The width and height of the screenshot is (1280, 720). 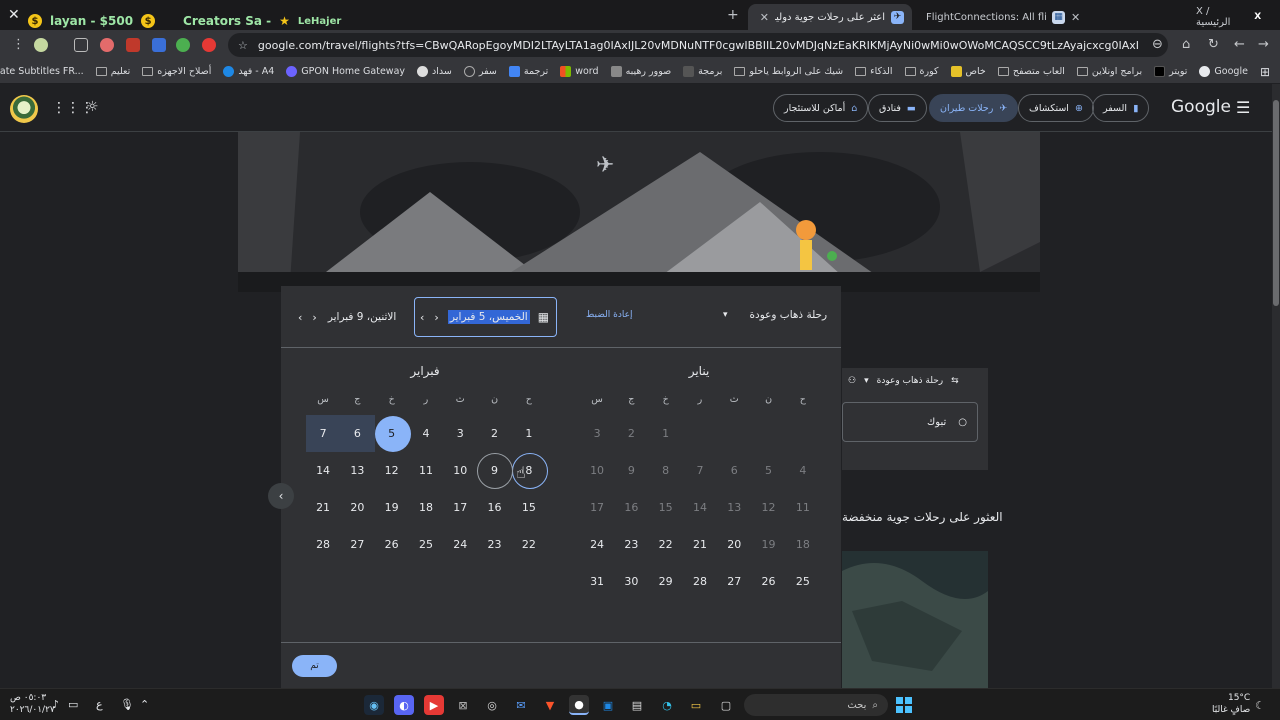 What do you see at coordinates (1201, 107) in the screenshot?
I see `google-logo: Google` at bounding box center [1201, 107].